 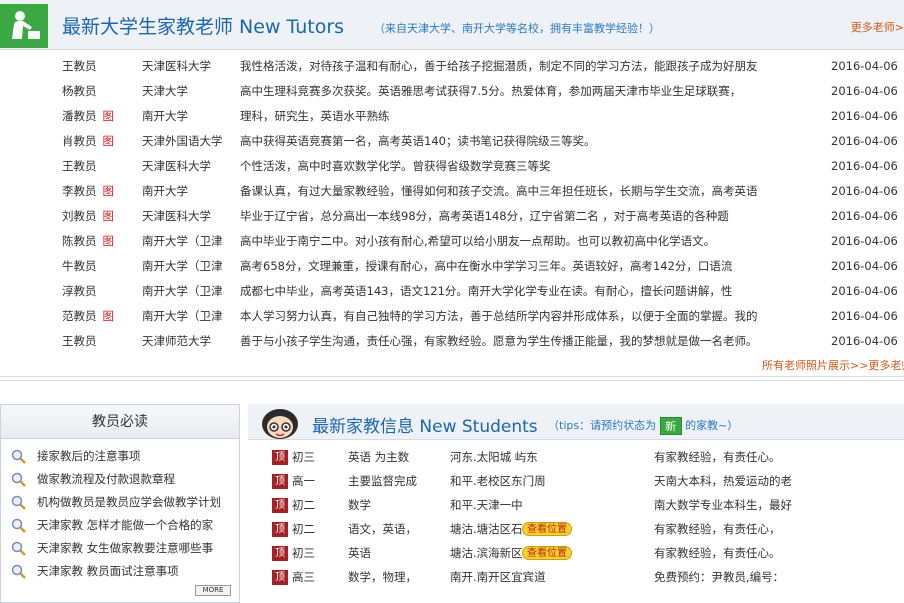 I want to click on list-item: 做家教流程及付款退款章程, so click(x=120, y=479).